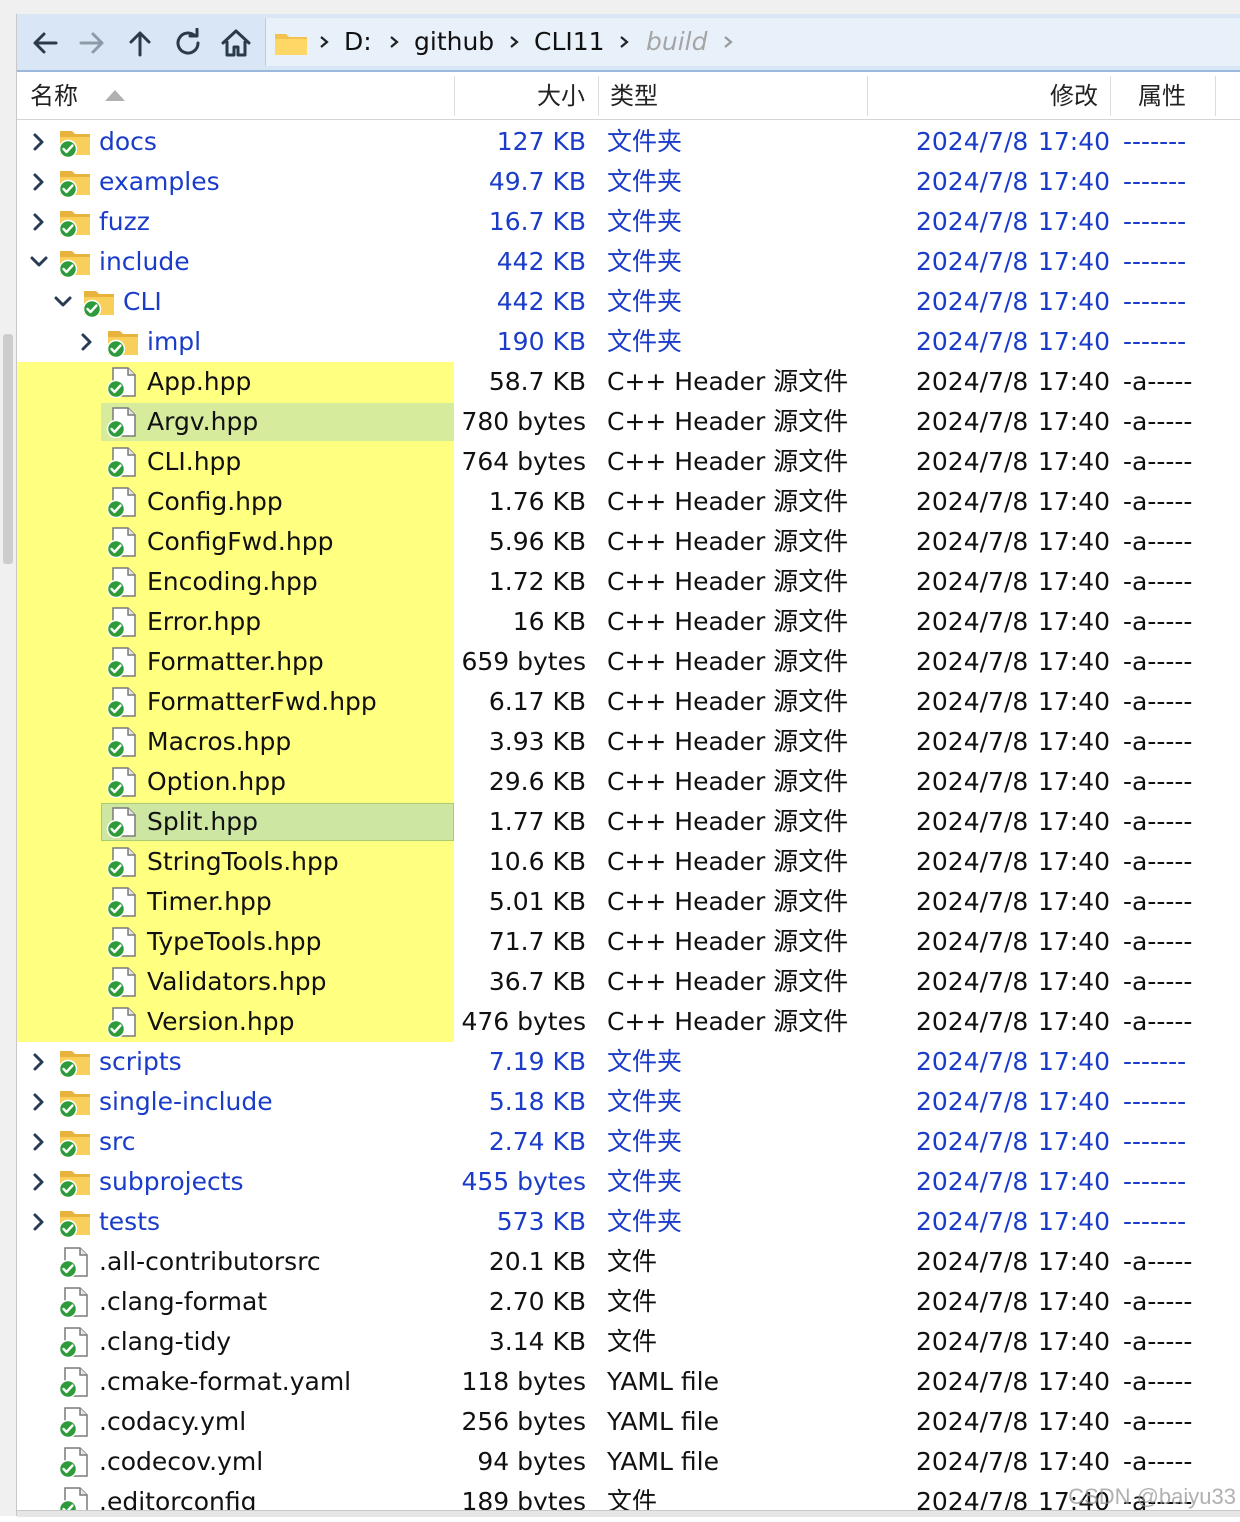  I want to click on folder-row: tests 573 KB 文件夹 2024/7/8 17:40 -------, so click(620, 1222).